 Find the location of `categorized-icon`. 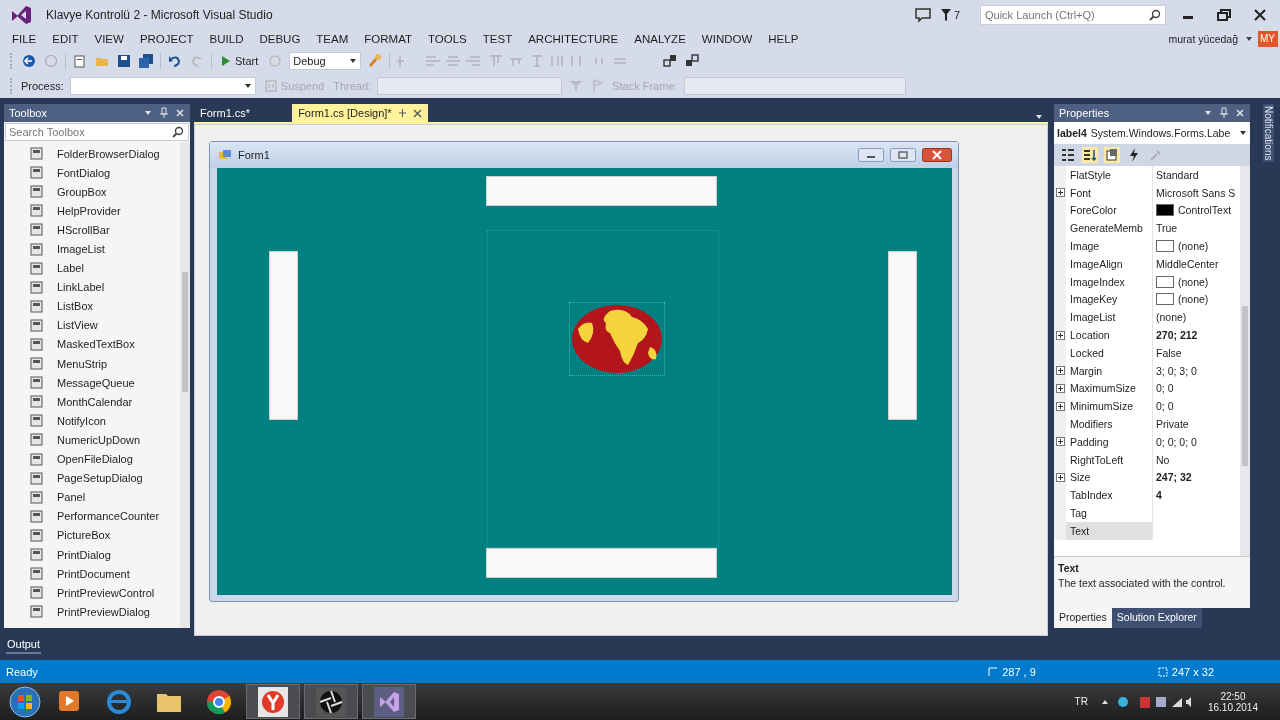

categorized-icon is located at coordinates (1068, 155).